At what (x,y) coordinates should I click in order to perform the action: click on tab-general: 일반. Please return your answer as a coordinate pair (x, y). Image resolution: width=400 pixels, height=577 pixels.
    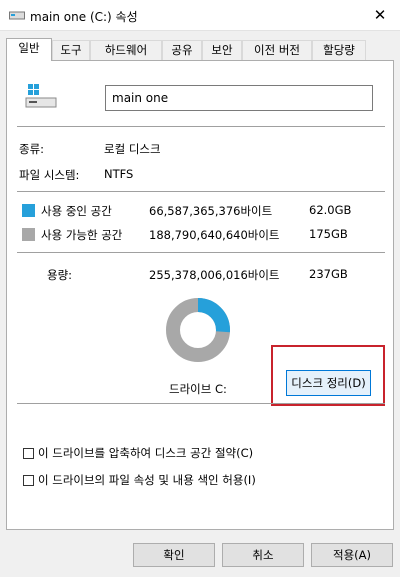
    Looking at the image, I should click on (29, 49).